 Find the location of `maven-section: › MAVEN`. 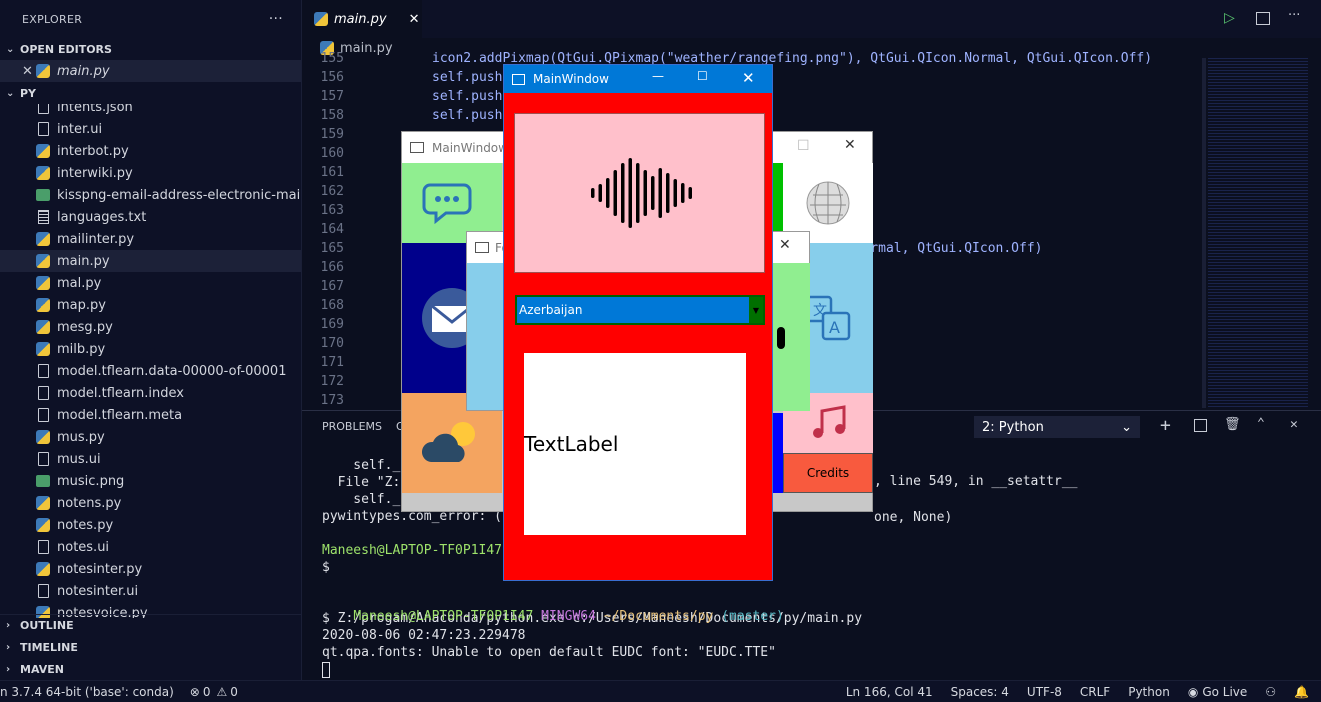

maven-section: › MAVEN is located at coordinates (151, 669).